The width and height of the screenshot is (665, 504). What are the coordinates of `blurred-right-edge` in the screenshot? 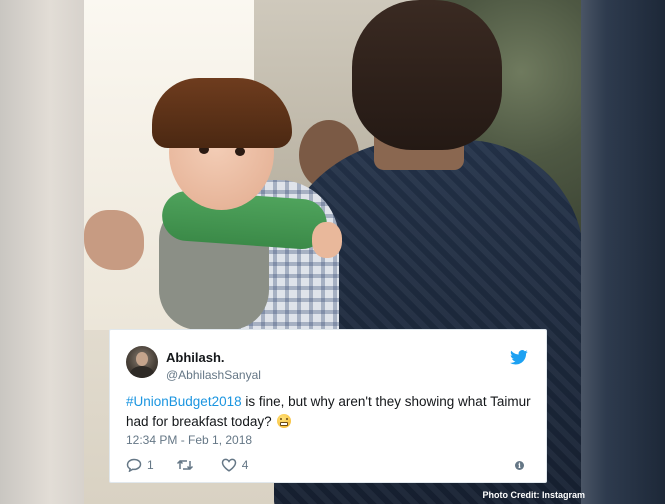 It's located at (623, 252).